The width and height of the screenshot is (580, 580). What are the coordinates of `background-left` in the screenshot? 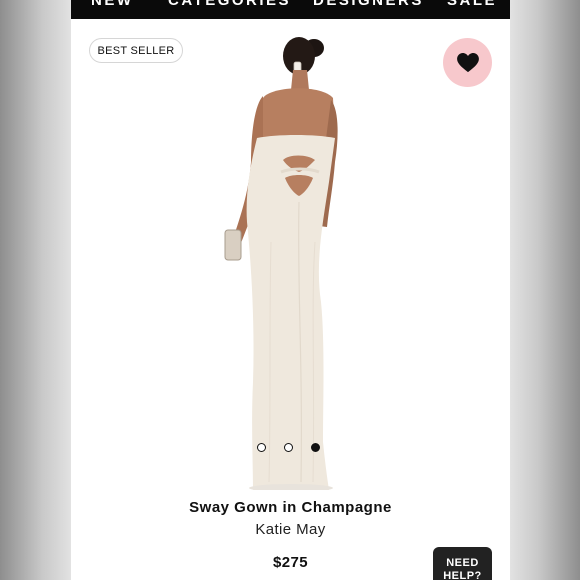 It's located at (35, 290).